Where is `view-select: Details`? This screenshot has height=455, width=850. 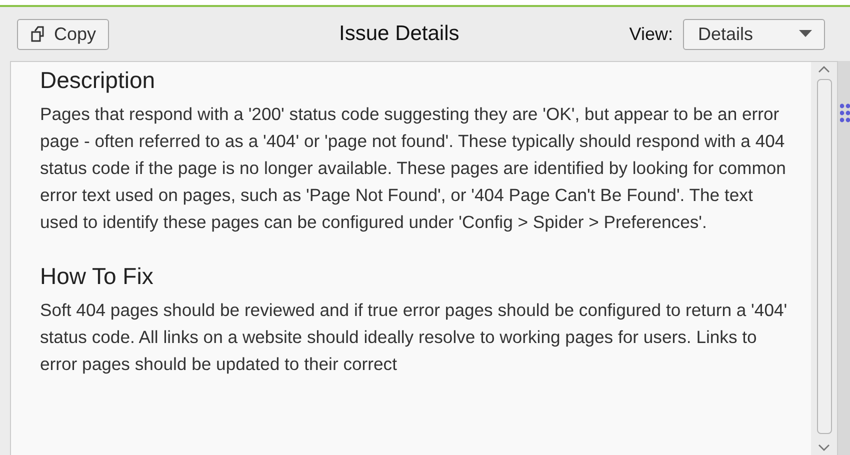 view-select: Details is located at coordinates (754, 34).